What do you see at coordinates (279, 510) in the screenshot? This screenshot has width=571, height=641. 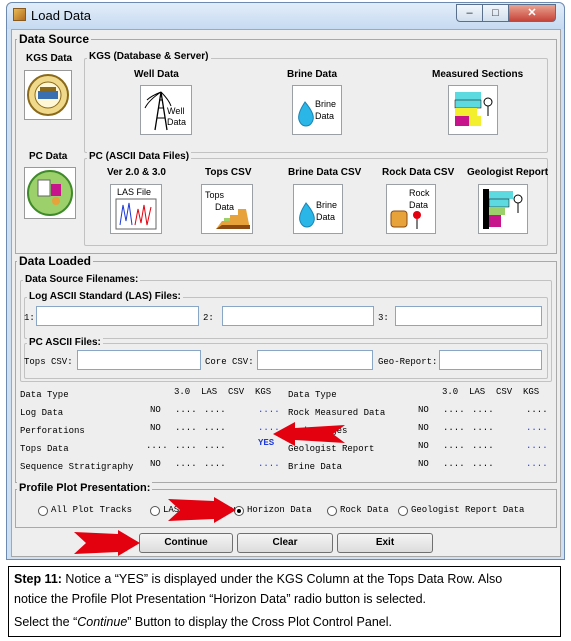 I see `radio-label: Horizon Data` at bounding box center [279, 510].